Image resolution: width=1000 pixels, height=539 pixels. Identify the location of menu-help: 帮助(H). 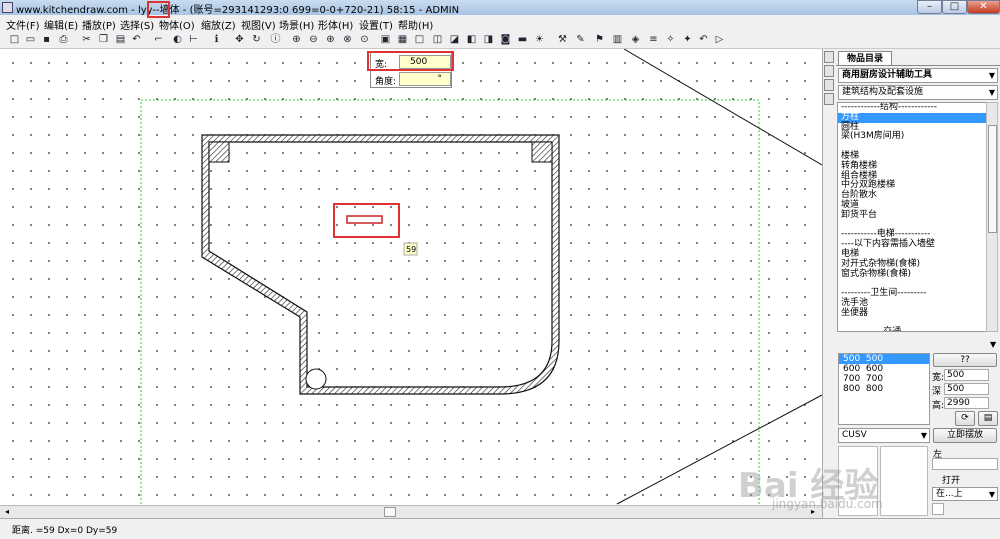
(415, 24).